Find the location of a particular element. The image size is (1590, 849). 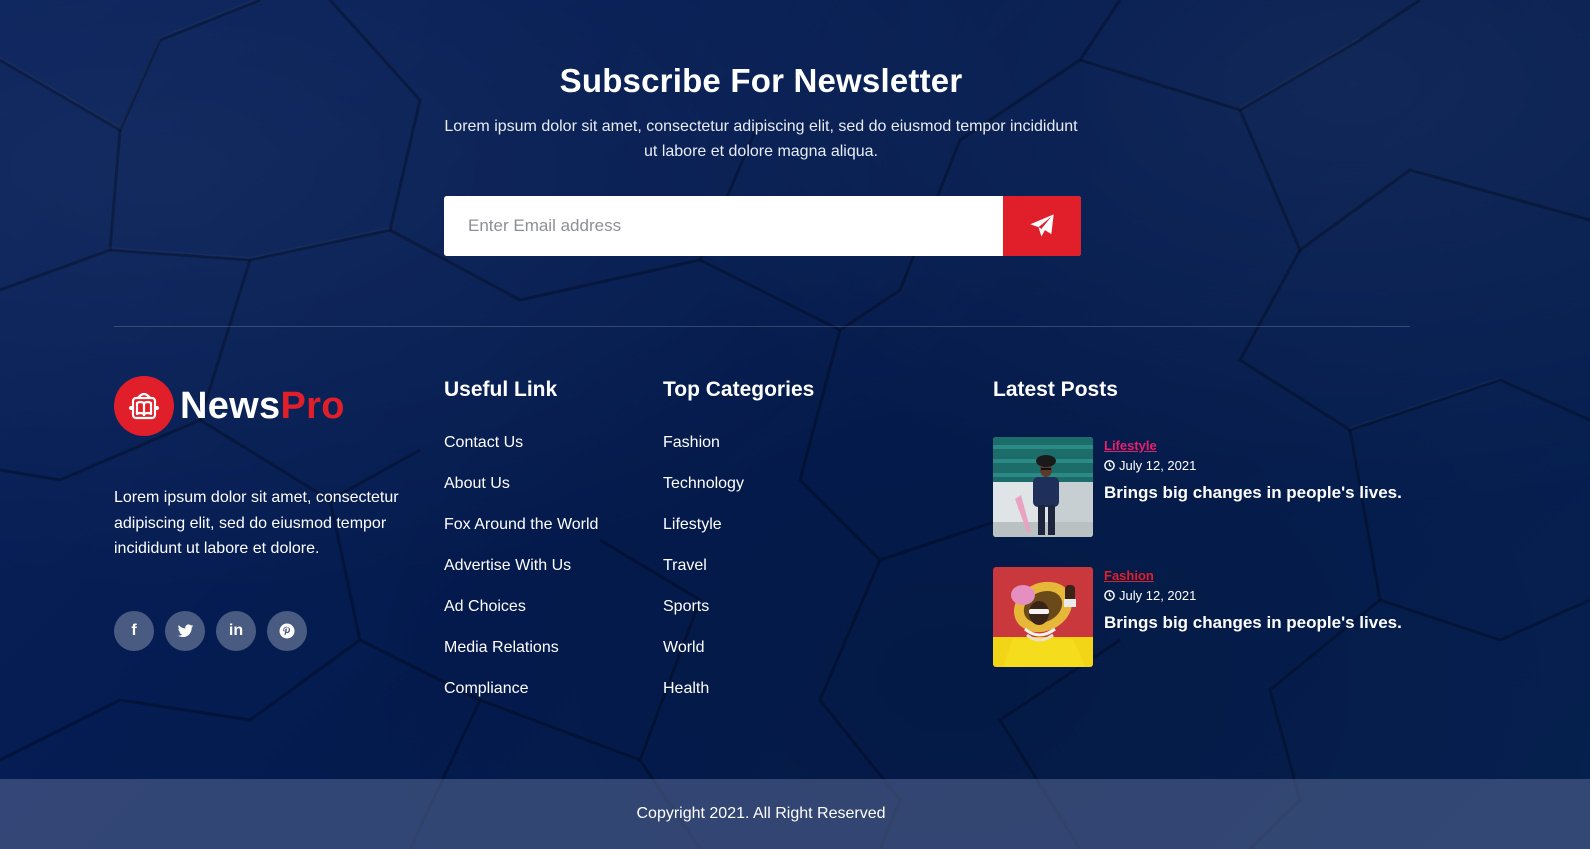

copyright-bar: Copyright 2021. All Right Reserved is located at coordinates (795, 814).